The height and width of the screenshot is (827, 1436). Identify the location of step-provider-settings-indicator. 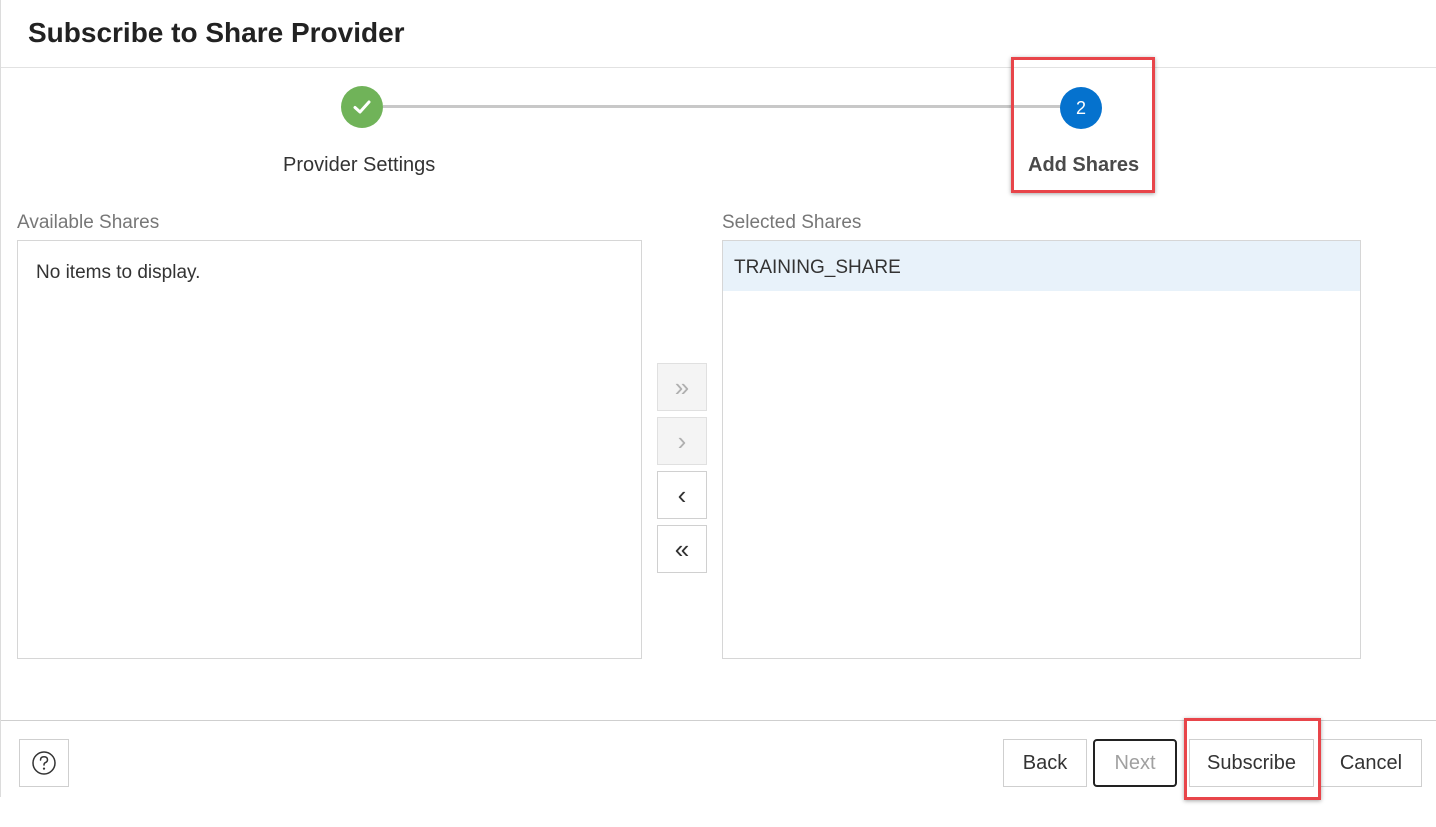
(362, 107).